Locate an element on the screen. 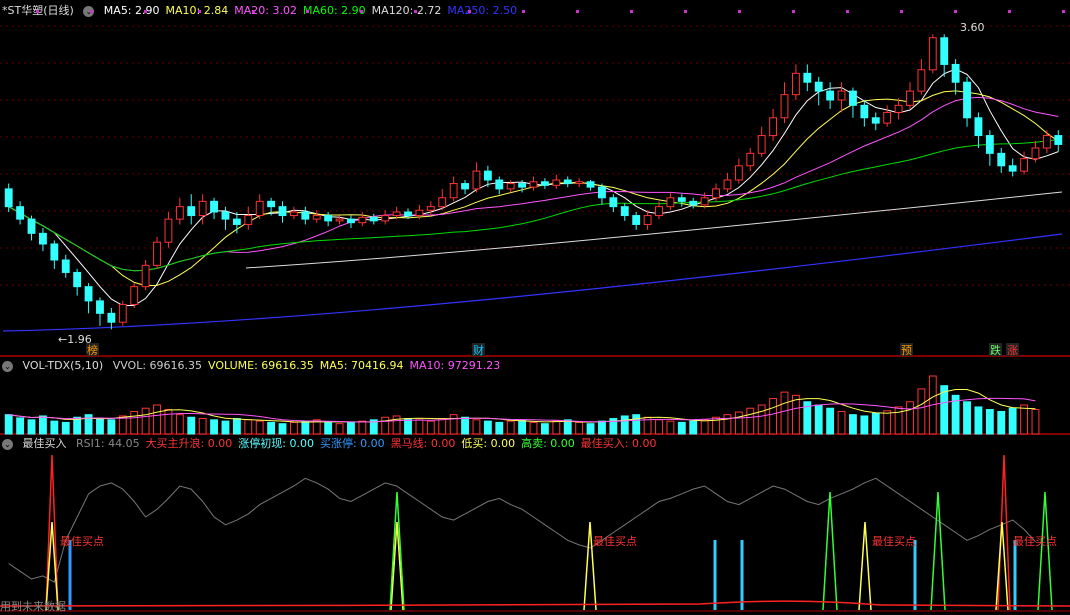 The height and width of the screenshot is (615, 1070). best-buy-label-1: 最佳买点 is located at coordinates (615, 541).